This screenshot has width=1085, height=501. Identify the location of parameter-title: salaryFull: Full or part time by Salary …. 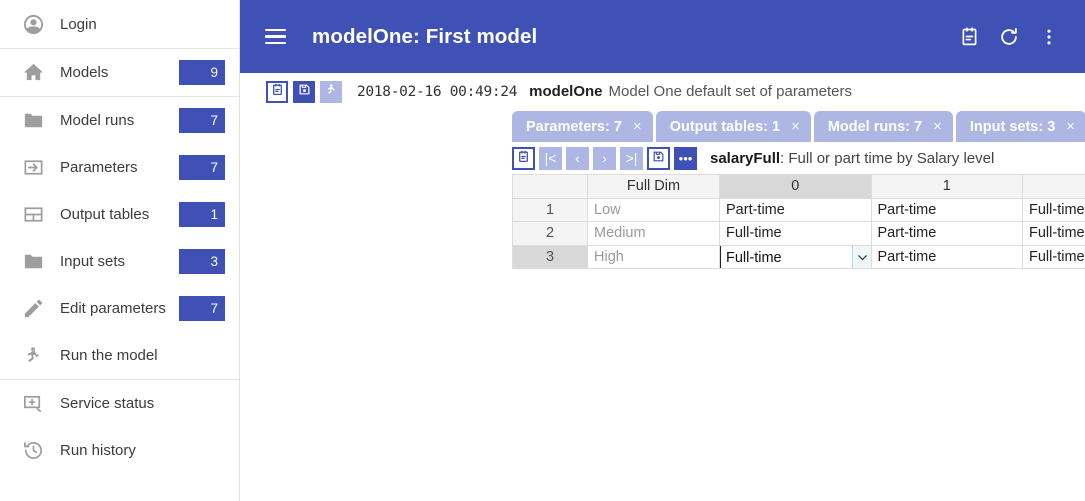
(852, 158).